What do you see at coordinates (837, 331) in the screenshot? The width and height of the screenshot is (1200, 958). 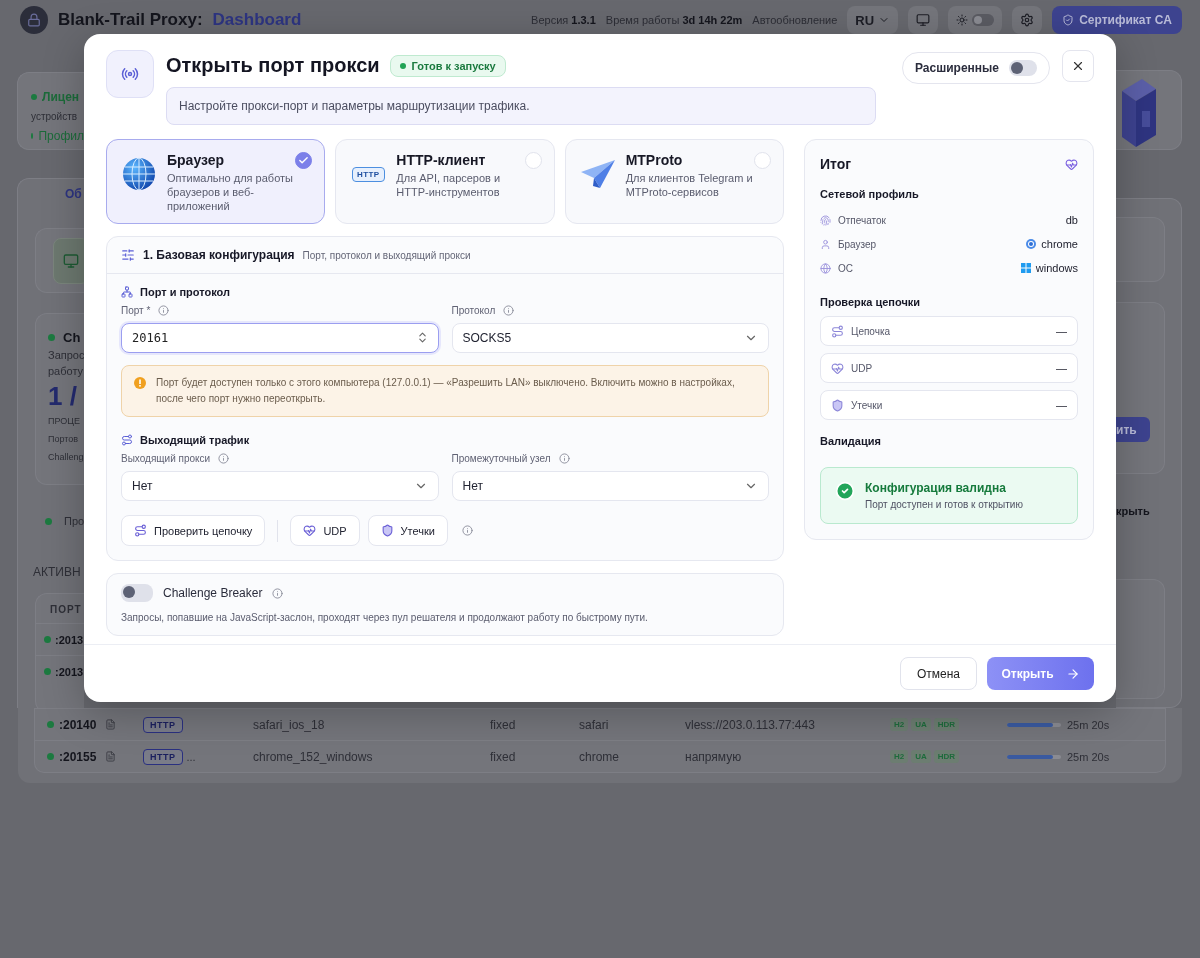 I see `route-icon` at bounding box center [837, 331].